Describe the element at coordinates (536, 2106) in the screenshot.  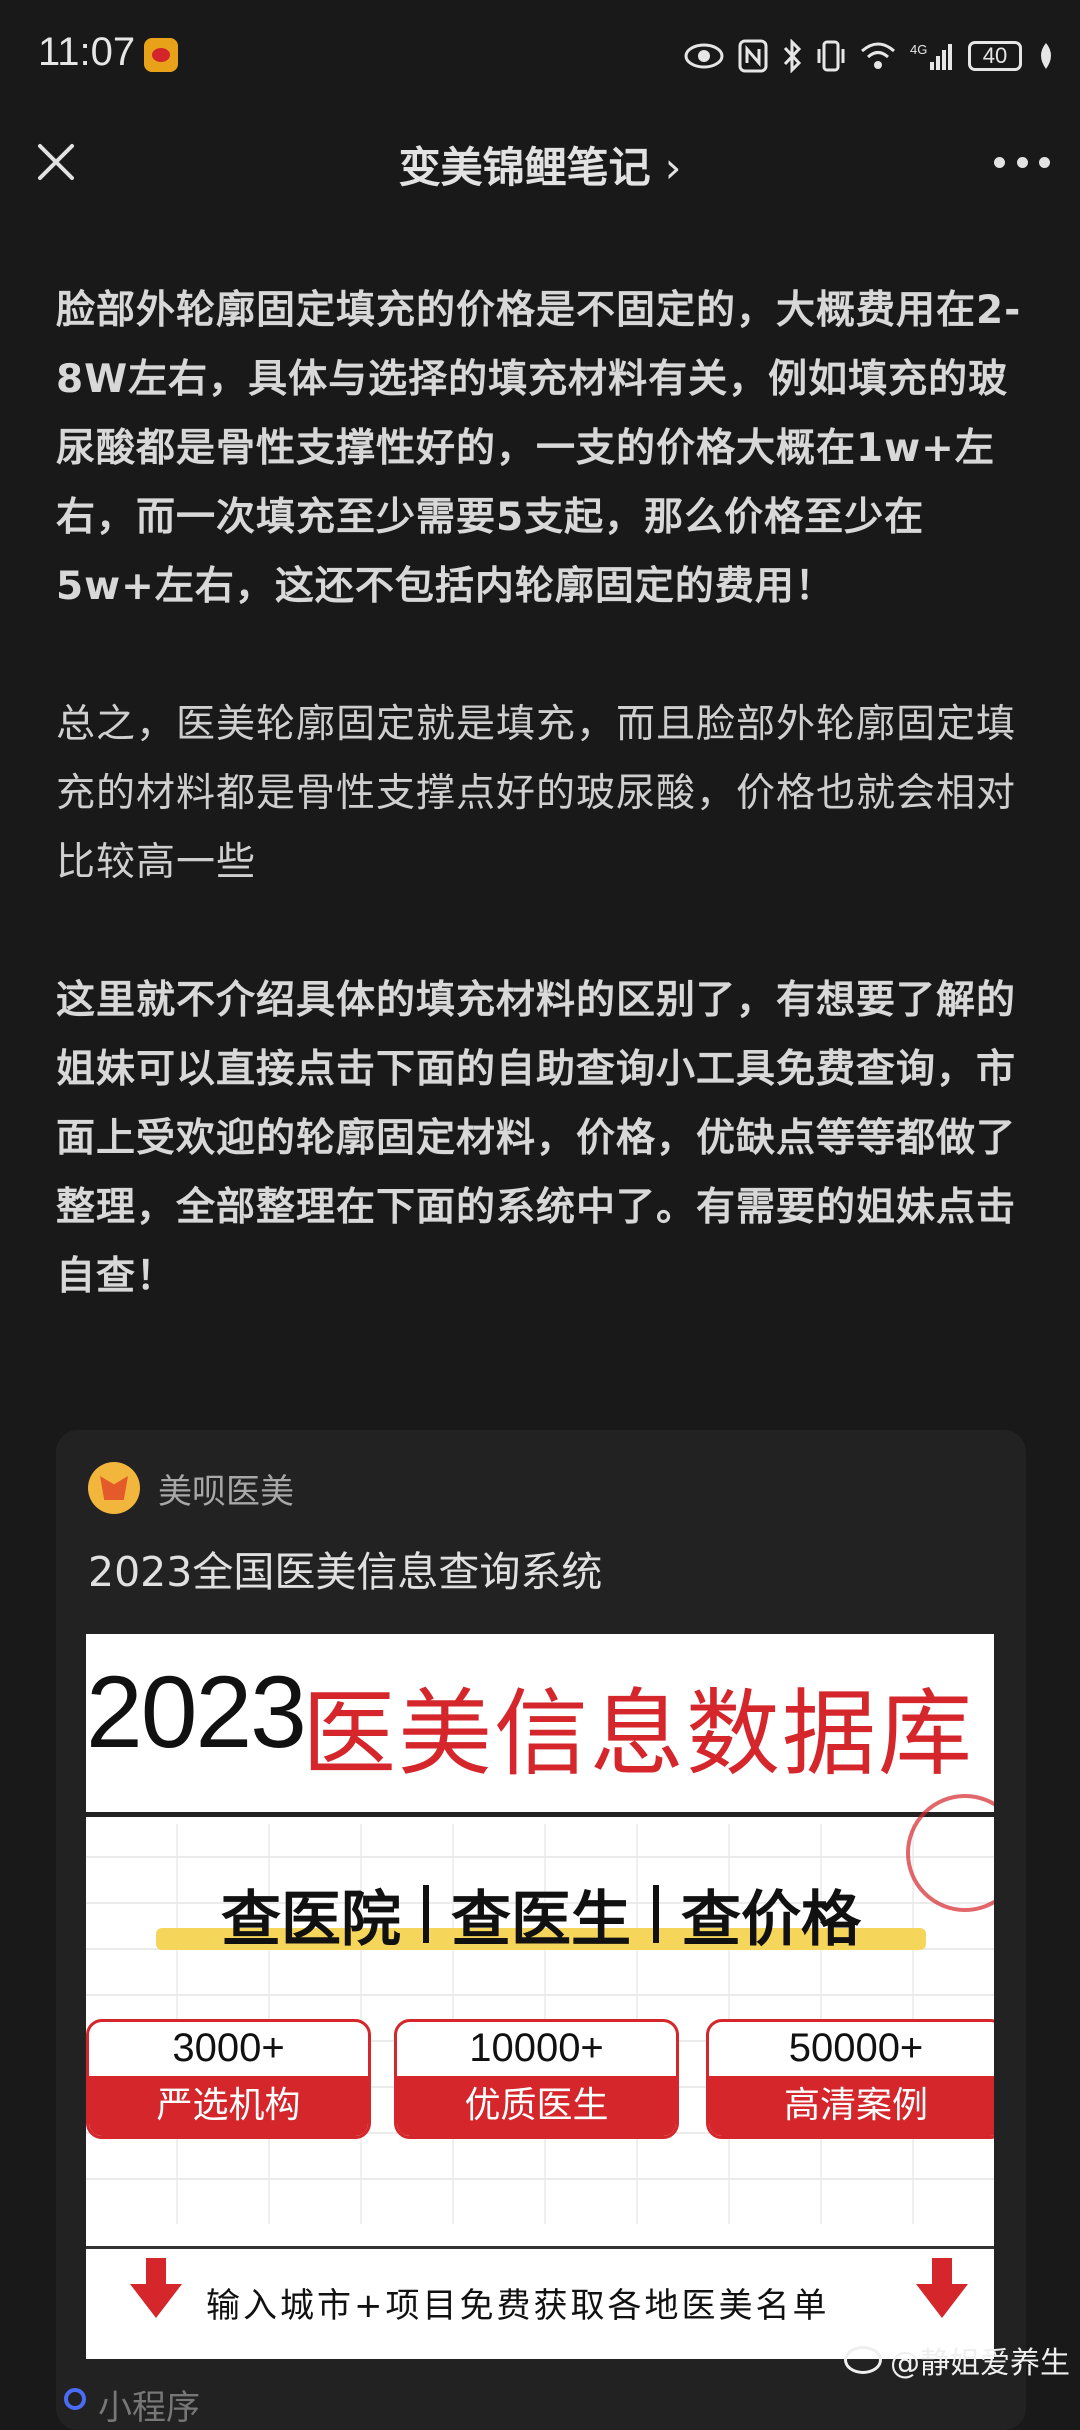
I see `stat-label: 优质医生` at that location.